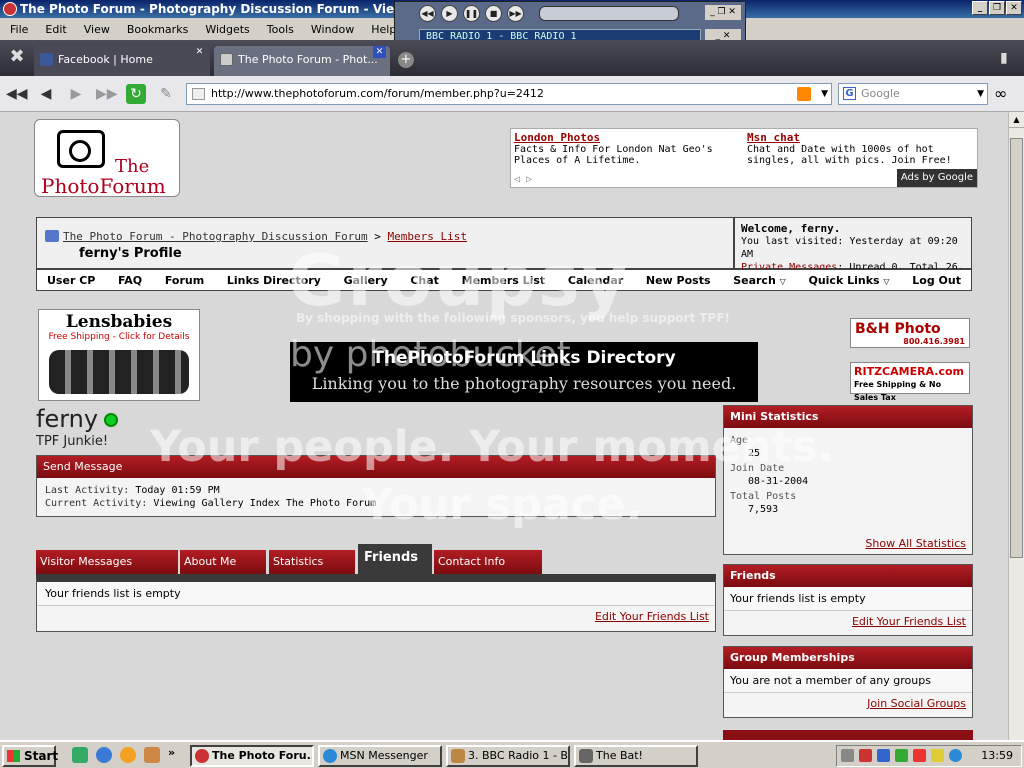 The image size is (1024, 768). What do you see at coordinates (227, 29) in the screenshot?
I see `menu-widgets: Widgets` at bounding box center [227, 29].